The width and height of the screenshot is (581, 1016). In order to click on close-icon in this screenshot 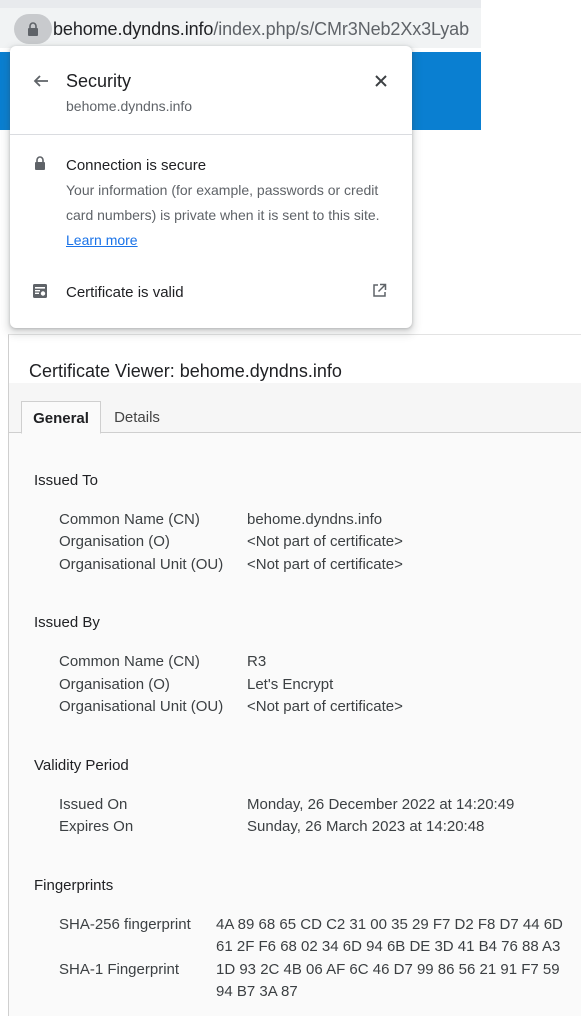, I will do `click(381, 81)`.